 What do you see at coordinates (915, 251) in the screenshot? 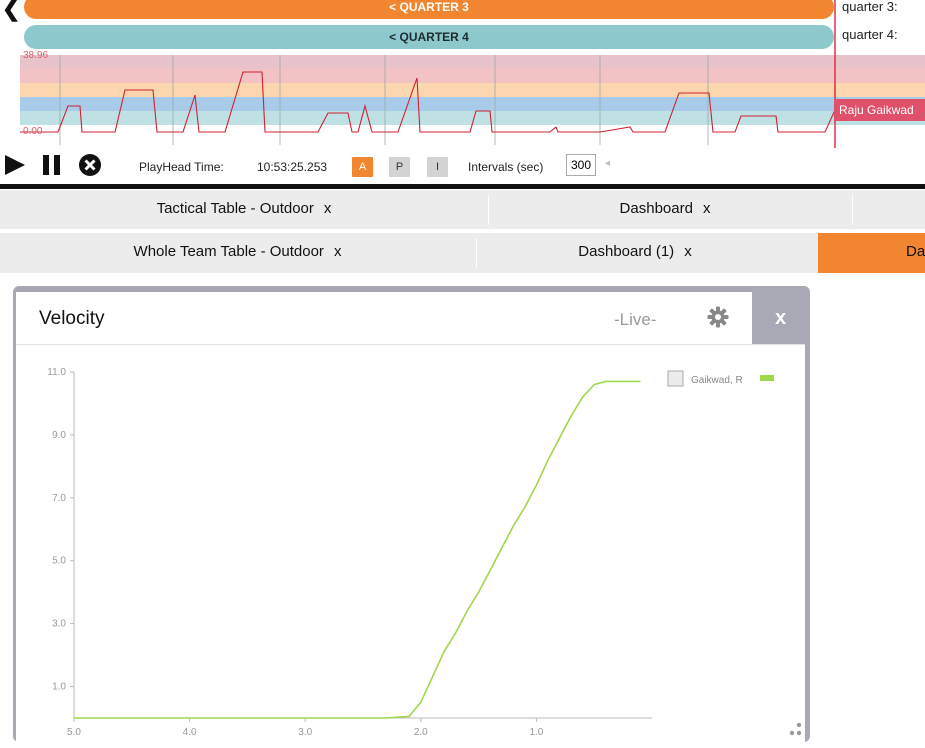
I see `tab-label: Da` at bounding box center [915, 251].